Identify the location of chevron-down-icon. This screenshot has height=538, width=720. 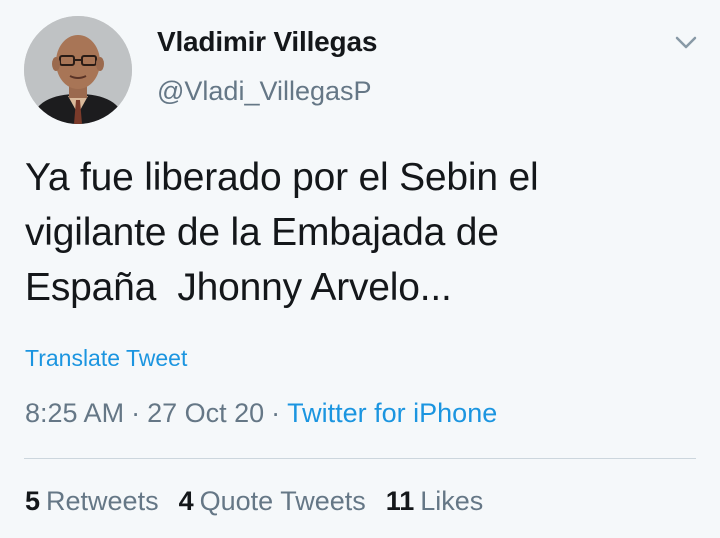
(686, 43).